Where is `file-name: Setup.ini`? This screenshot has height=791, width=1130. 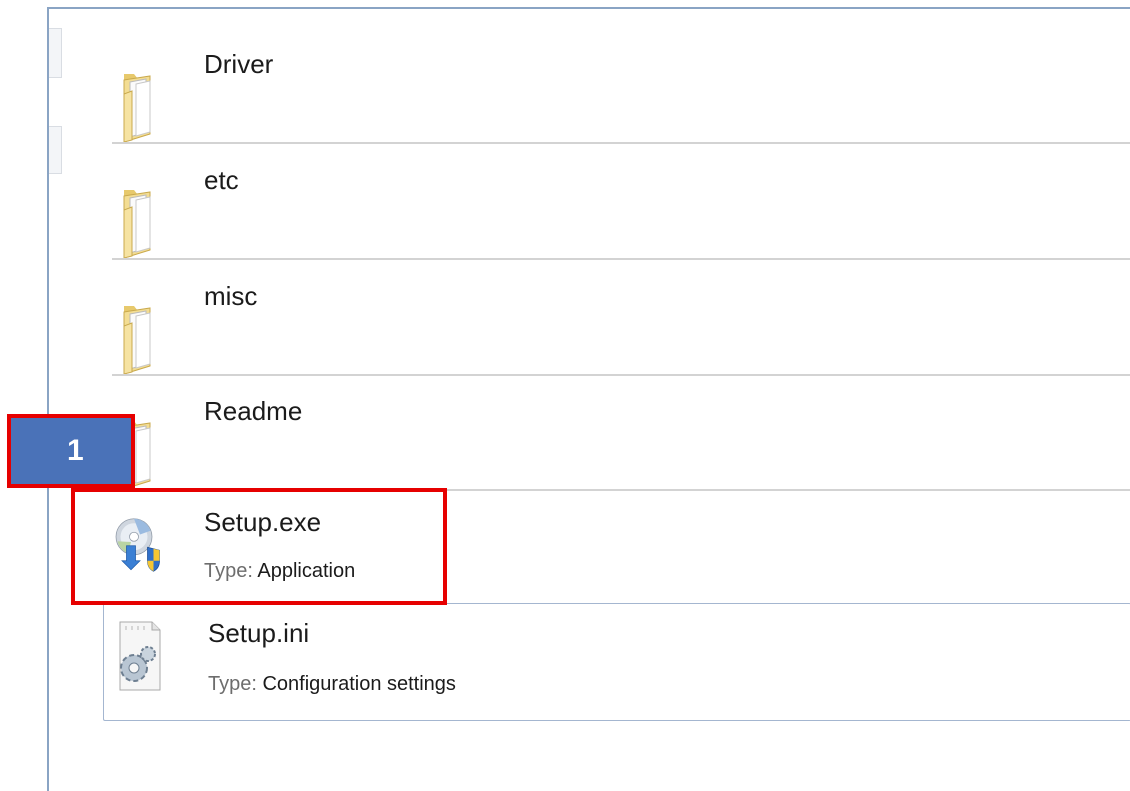
file-name: Setup.ini is located at coordinates (259, 633).